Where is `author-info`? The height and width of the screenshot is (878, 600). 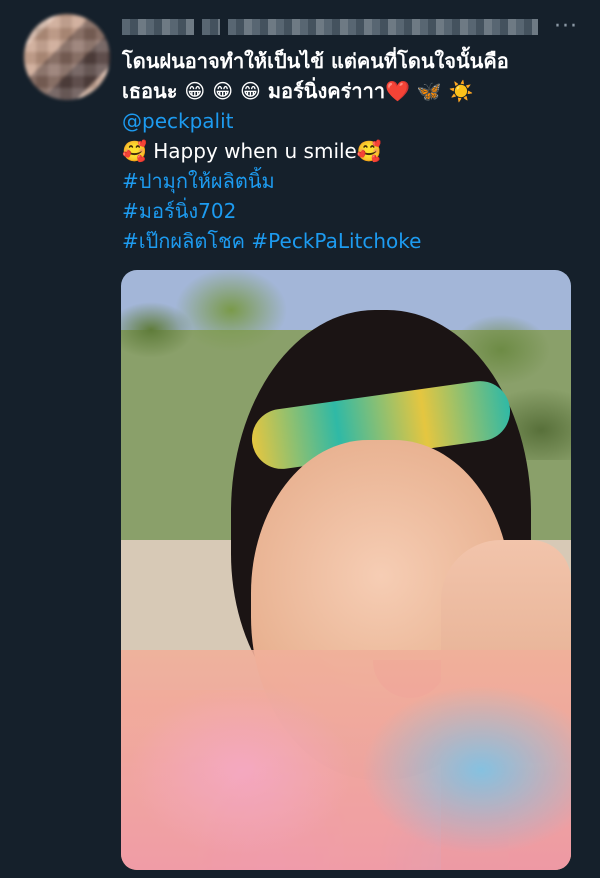 author-info is located at coordinates (330, 27).